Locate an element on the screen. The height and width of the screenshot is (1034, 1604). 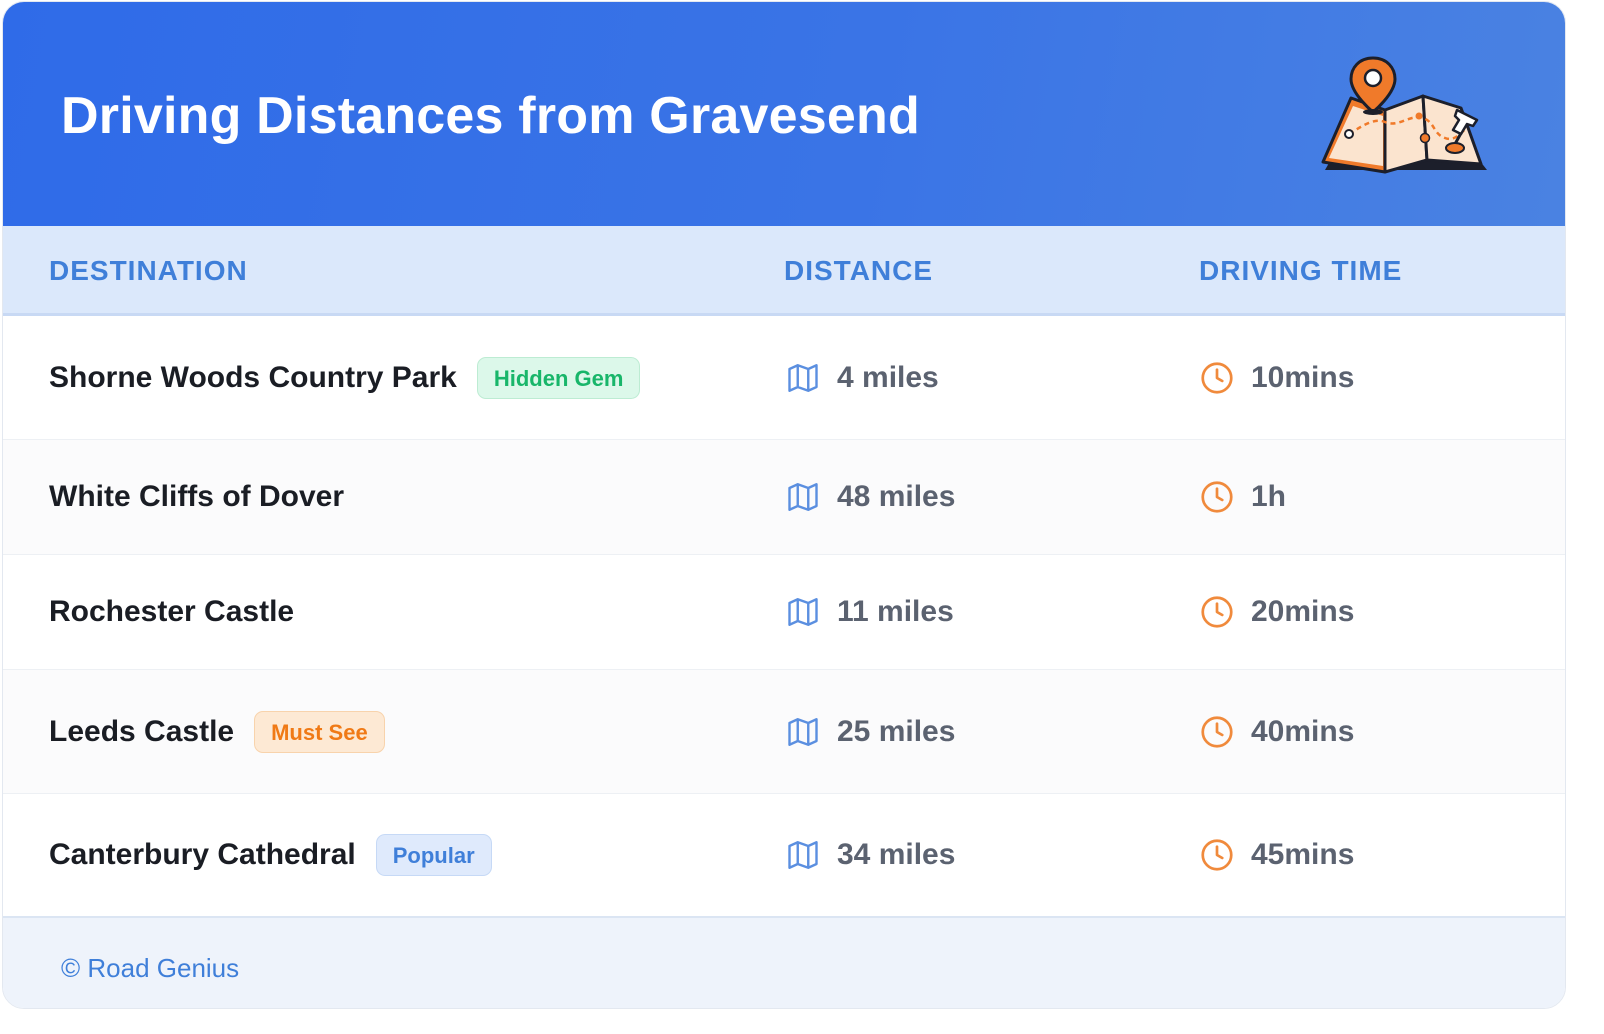
destination-cell: Shorne Woods Country Park Hidden Gem is located at coordinates (345, 377).